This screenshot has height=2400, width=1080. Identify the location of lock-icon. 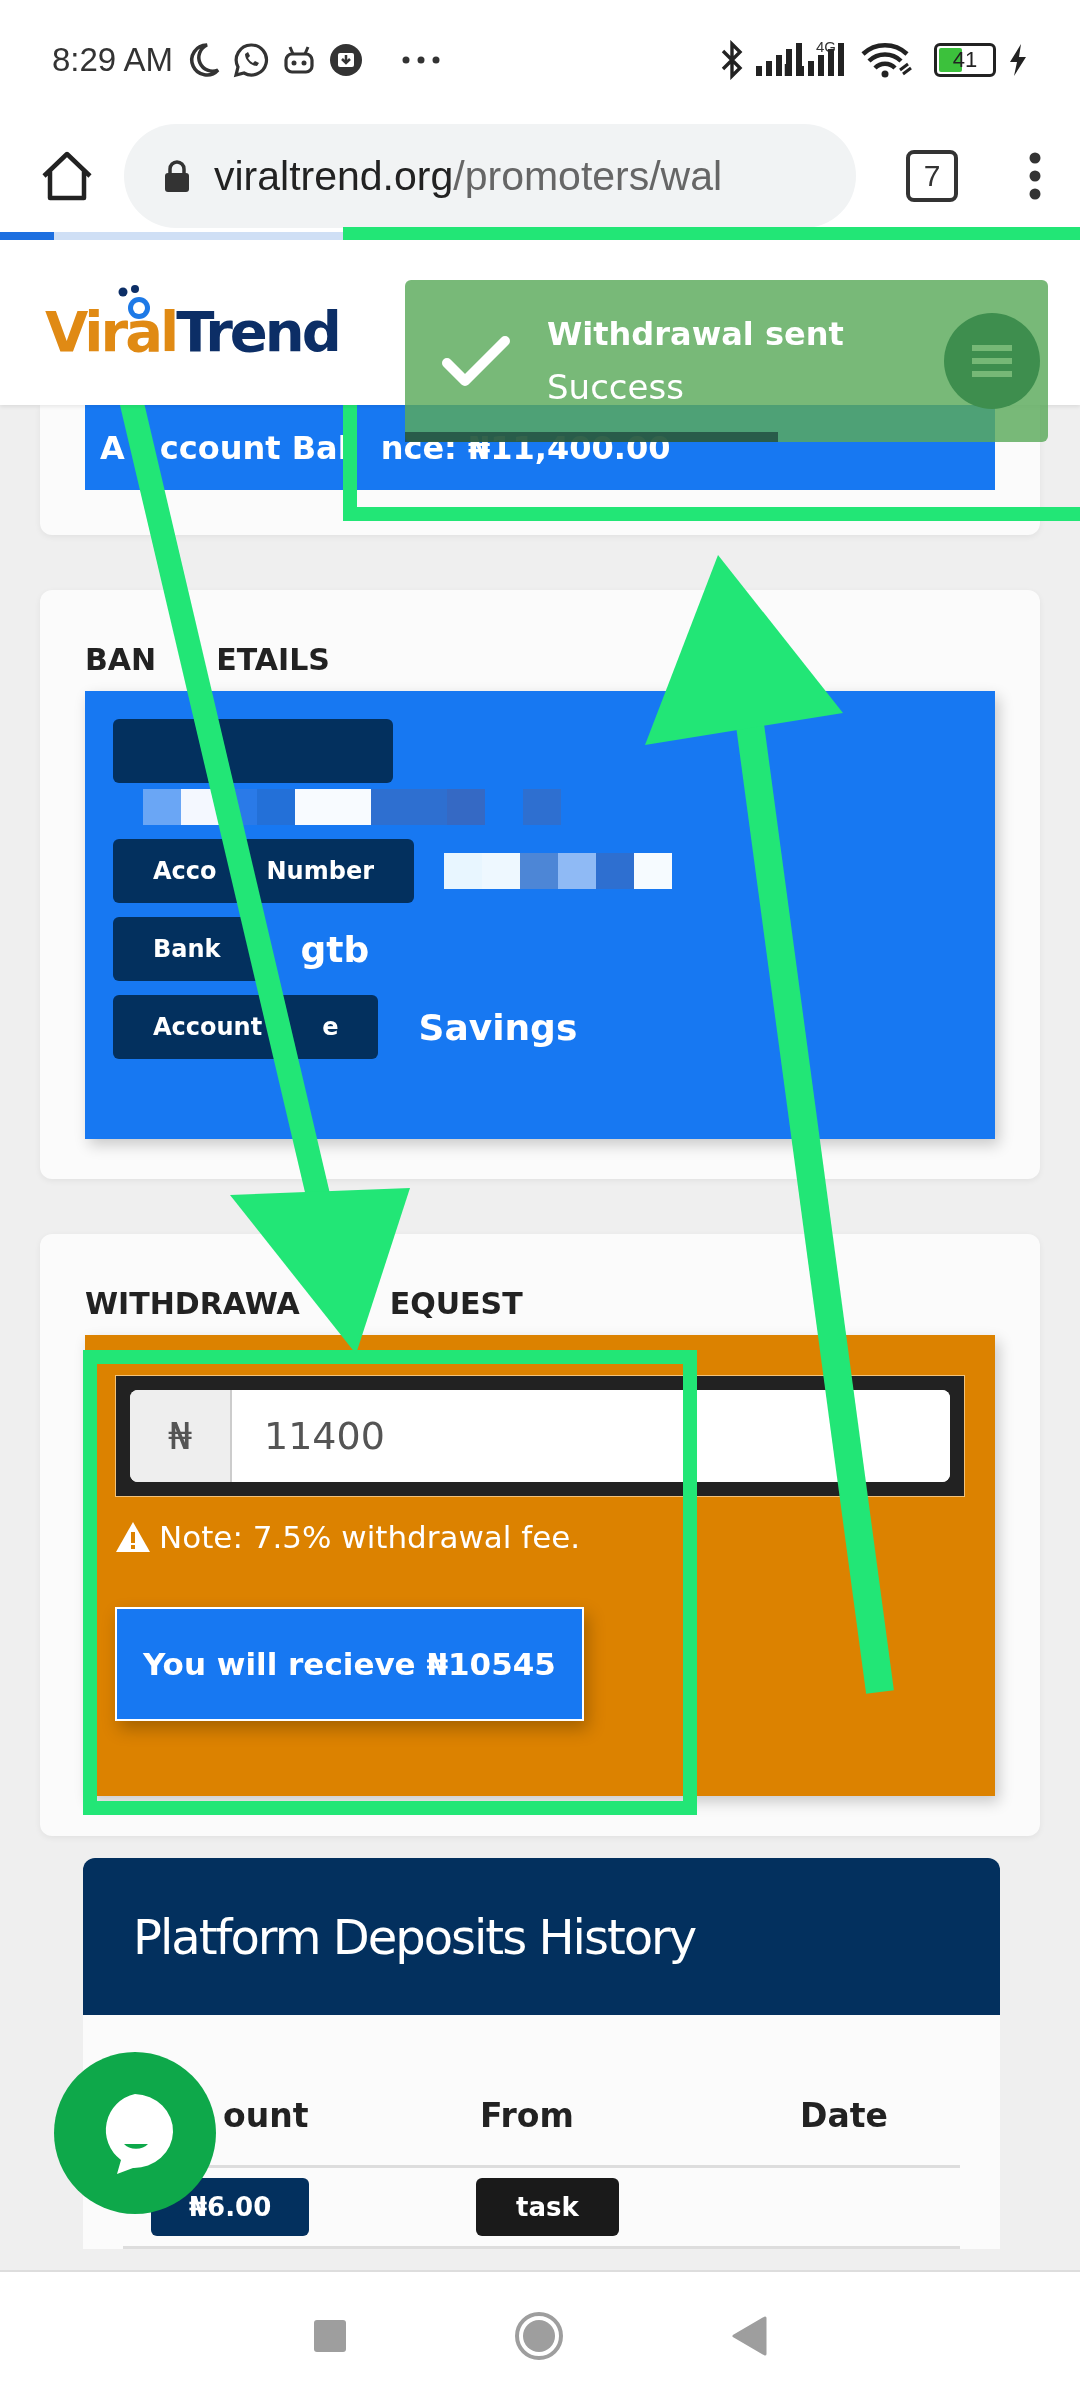
(177, 176).